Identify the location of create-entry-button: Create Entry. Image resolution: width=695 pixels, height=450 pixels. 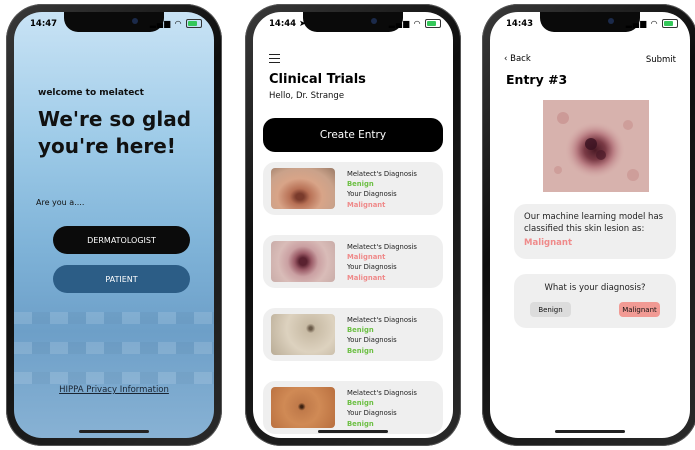
(353, 135).